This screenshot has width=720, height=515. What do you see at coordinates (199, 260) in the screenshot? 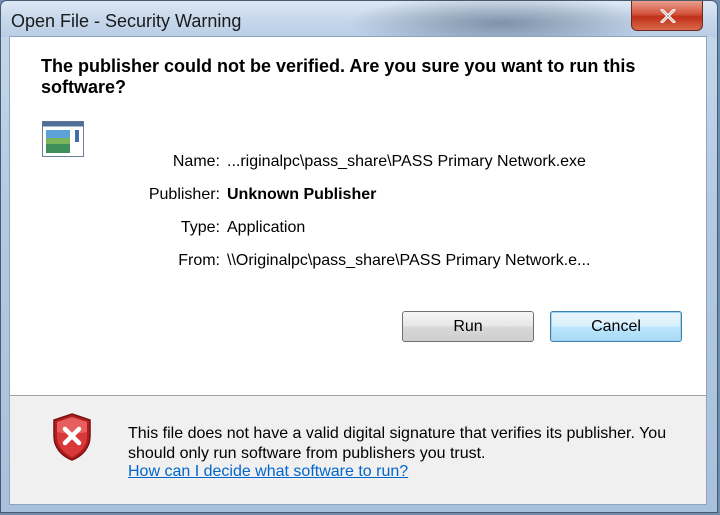
I see `from-label: From:` at bounding box center [199, 260].